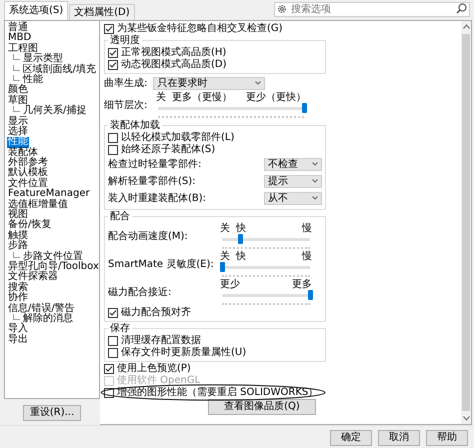 The image size is (474, 448). Describe the element at coordinates (102, 12) in the screenshot. I see `tab: 文档属性(D)` at that location.